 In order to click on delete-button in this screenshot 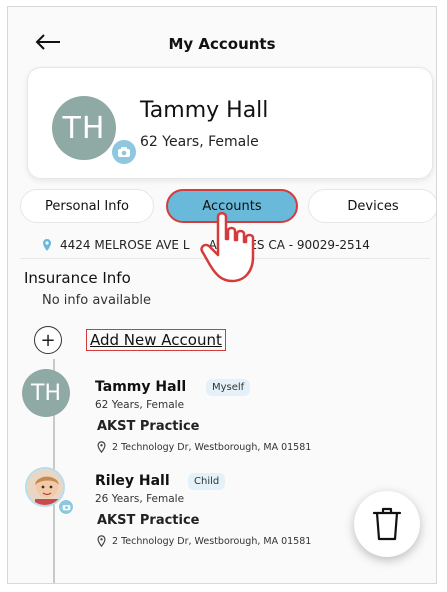, I will do `click(387, 524)`.